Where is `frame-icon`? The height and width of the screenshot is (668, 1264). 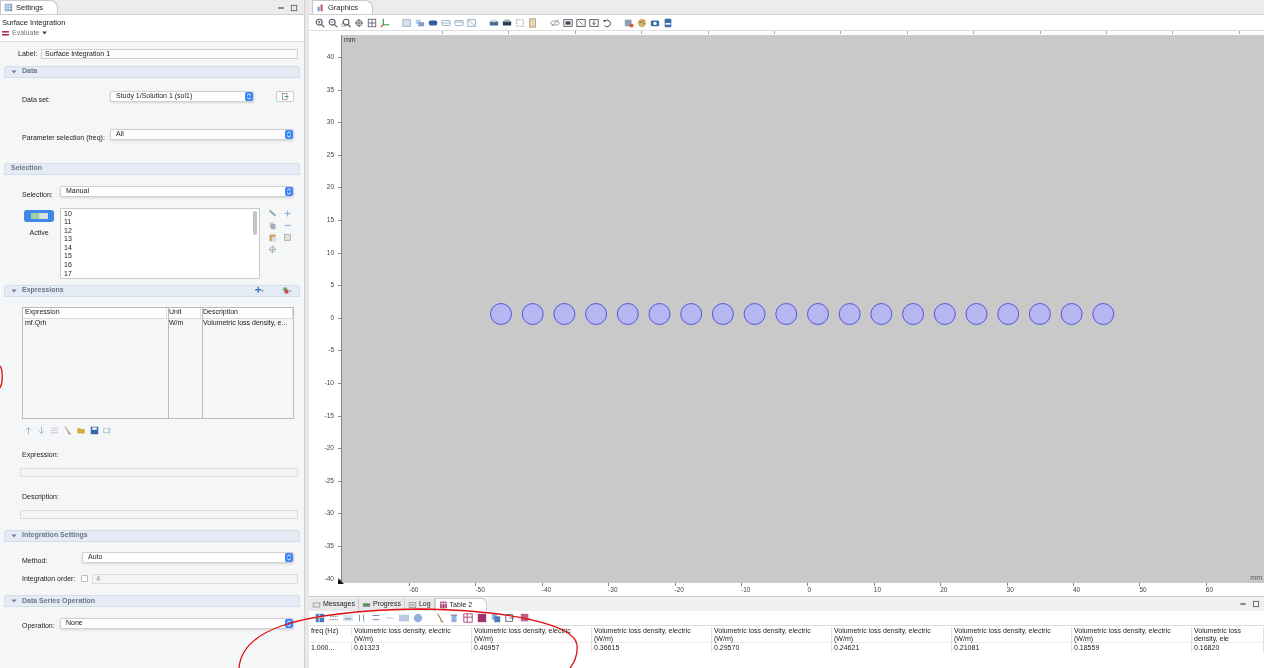 frame-icon is located at coordinates (459, 22).